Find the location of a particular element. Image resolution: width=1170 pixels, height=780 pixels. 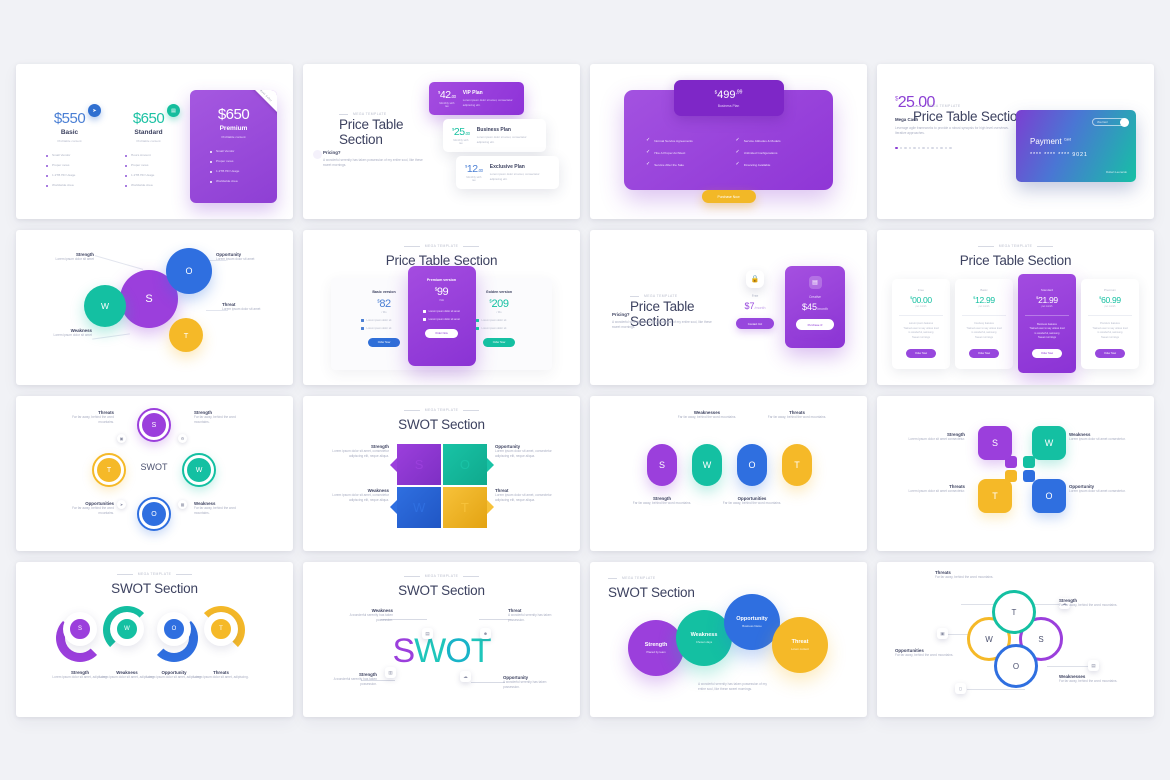

list-item: ✓ Service Attitudes & Models is located at coordinates (758, 140).